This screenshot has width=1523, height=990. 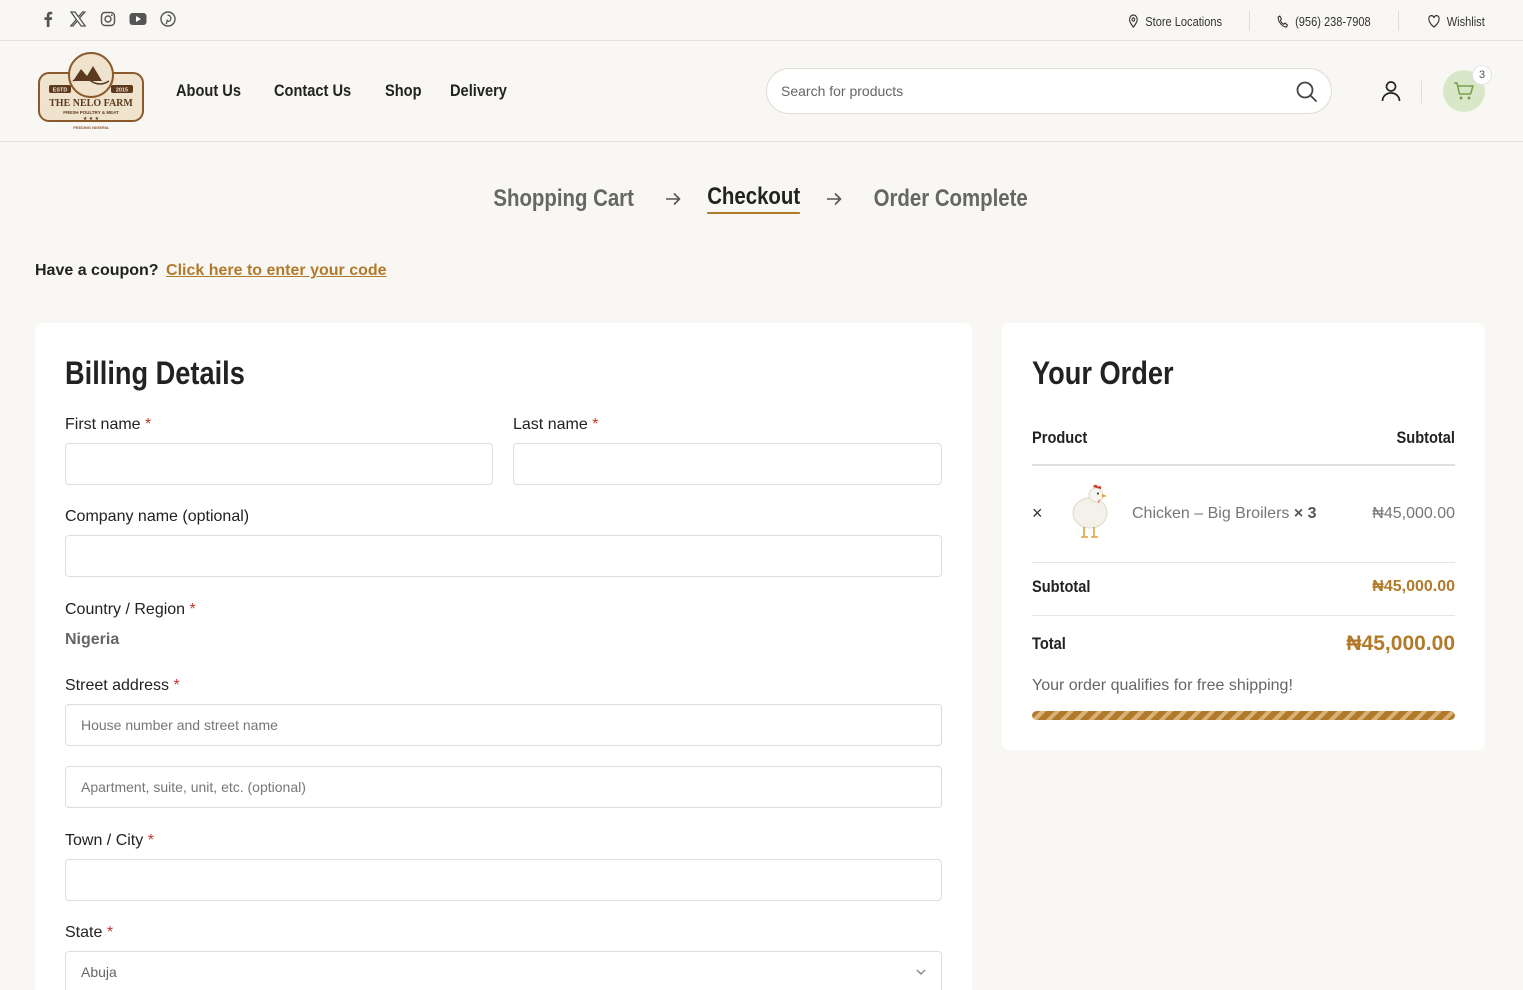 What do you see at coordinates (403, 91) in the screenshot?
I see `nav-shop: Shop` at bounding box center [403, 91].